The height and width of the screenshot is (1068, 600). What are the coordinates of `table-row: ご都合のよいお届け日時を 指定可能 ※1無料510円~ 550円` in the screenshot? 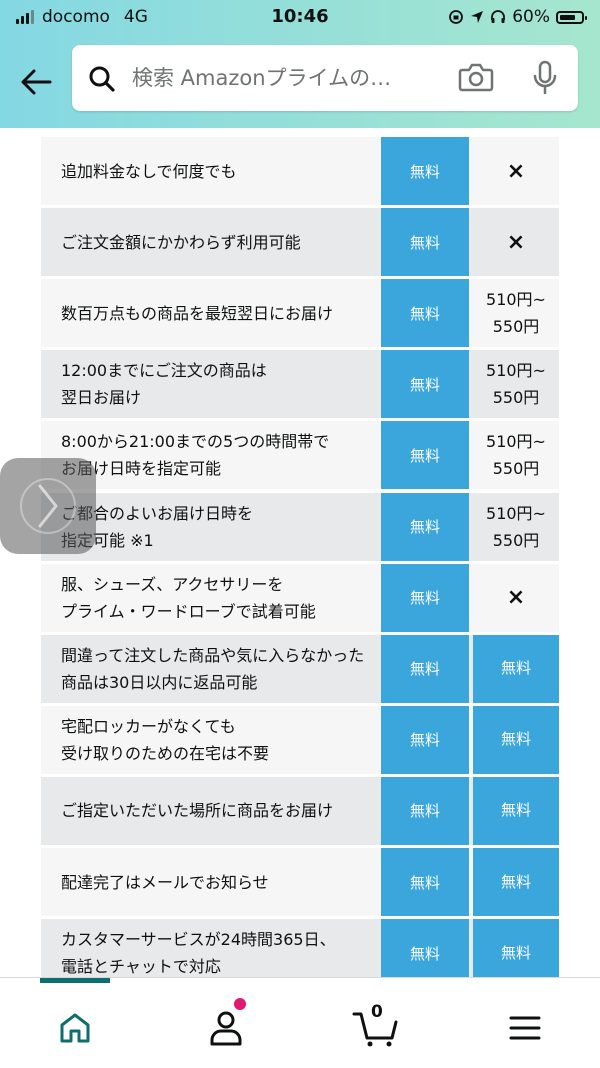 It's located at (300, 526).